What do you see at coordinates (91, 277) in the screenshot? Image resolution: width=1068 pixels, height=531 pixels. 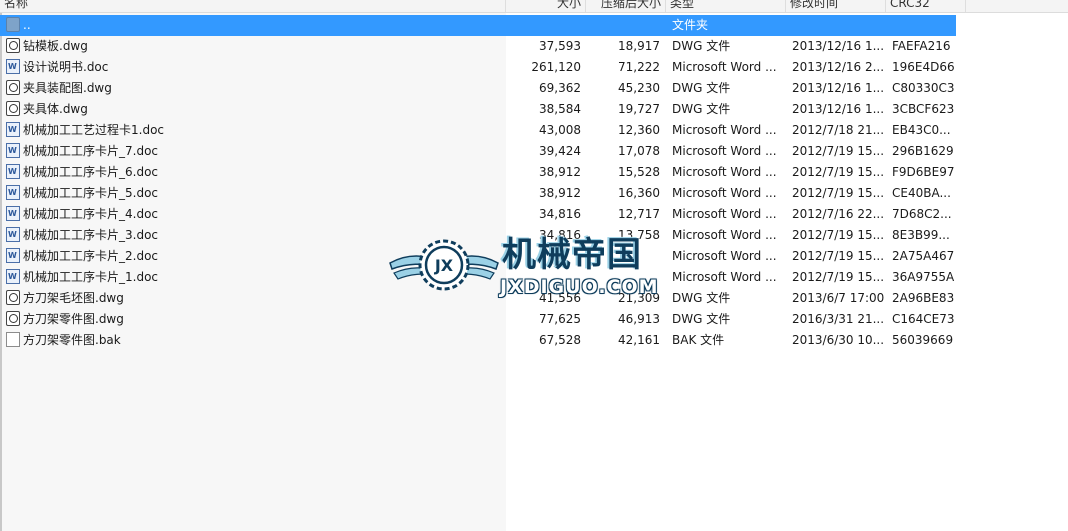 I see `file-name: 机械加工工序卡片_1.doc` at bounding box center [91, 277].